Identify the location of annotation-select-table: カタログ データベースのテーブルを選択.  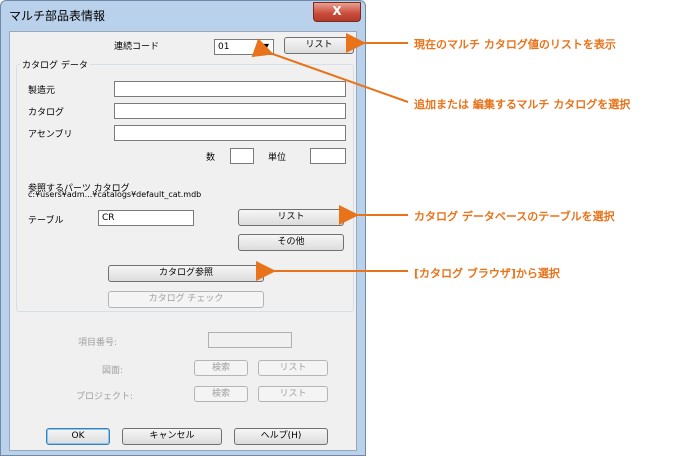
(514, 216).